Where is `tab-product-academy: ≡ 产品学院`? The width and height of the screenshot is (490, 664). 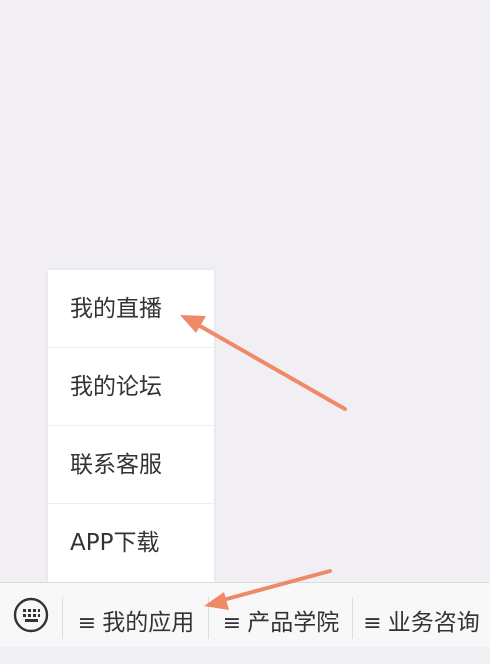
tab-product-academy: ≡ 产品学院 is located at coordinates (281, 615).